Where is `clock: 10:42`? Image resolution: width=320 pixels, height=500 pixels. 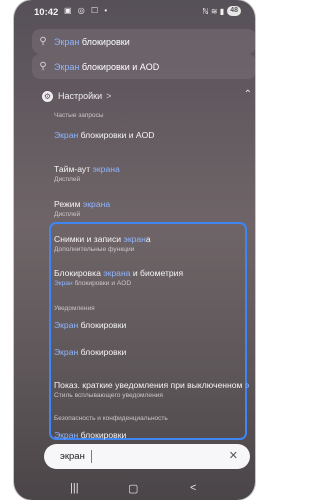
clock: 10:42 is located at coordinates (46, 12).